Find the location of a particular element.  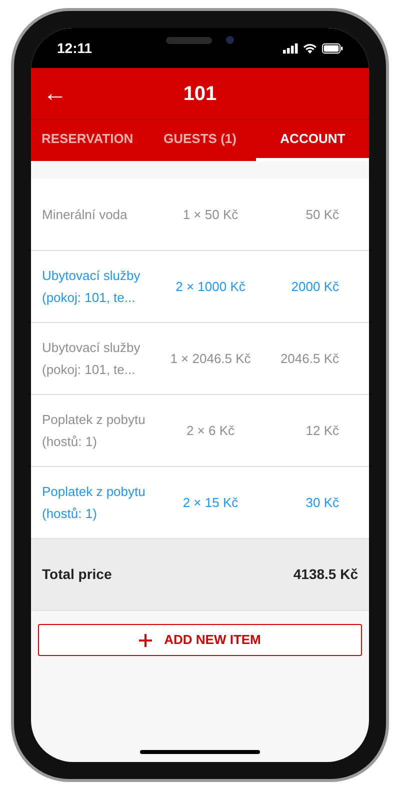

add-item-button: ADD NEW ITEM is located at coordinates (200, 640).